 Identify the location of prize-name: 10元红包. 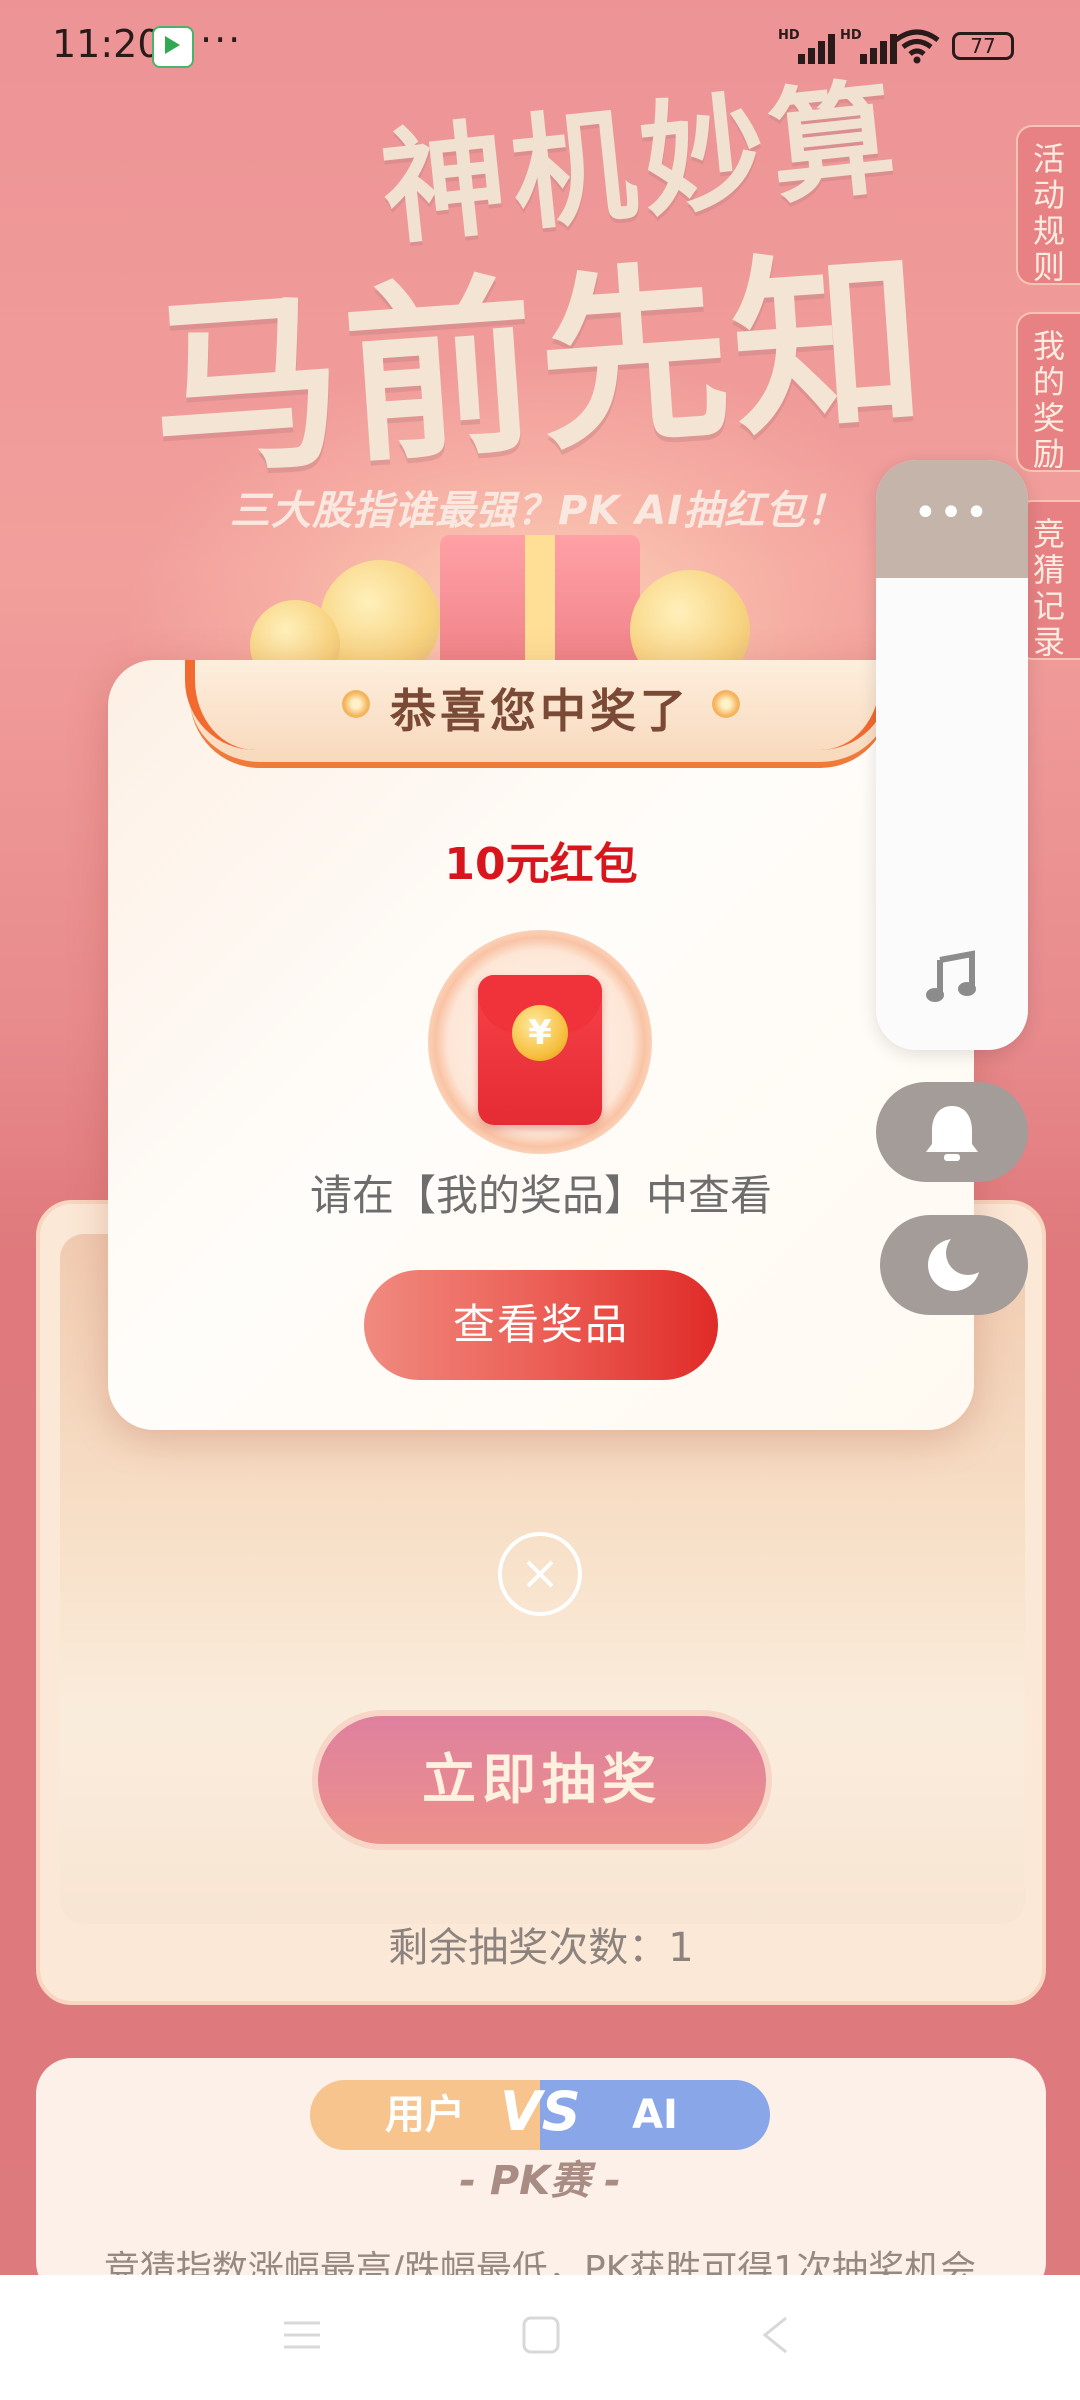
(541, 864).